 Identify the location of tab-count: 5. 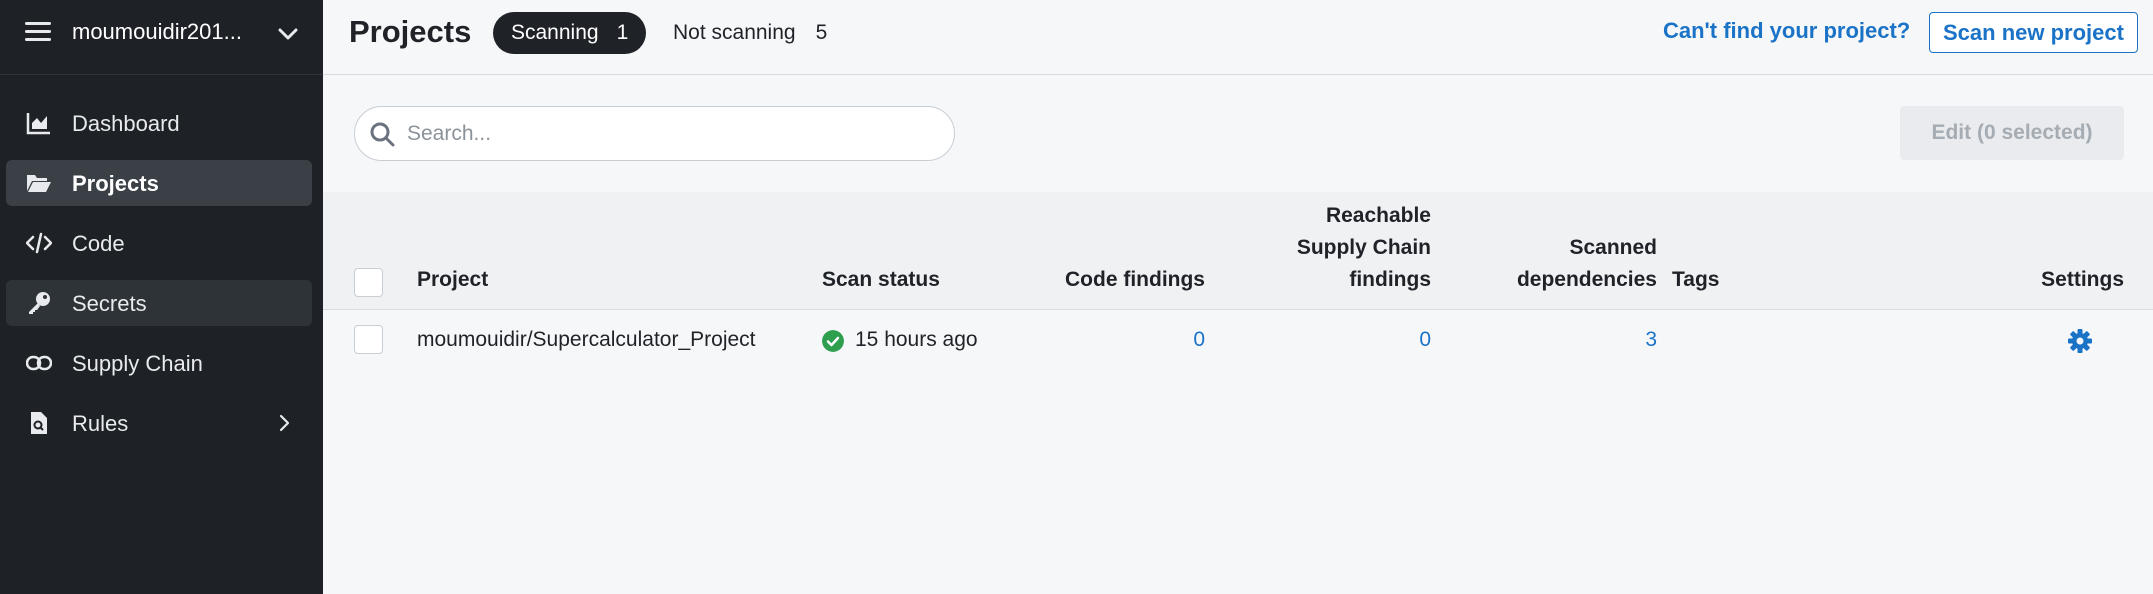
(821, 32).